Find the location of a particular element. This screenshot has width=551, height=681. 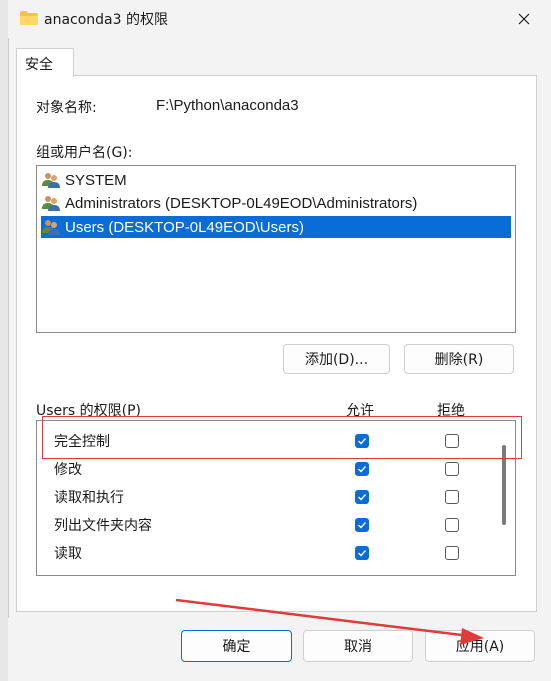

window-title: anaconda3 的权限 is located at coordinates (106, 20).